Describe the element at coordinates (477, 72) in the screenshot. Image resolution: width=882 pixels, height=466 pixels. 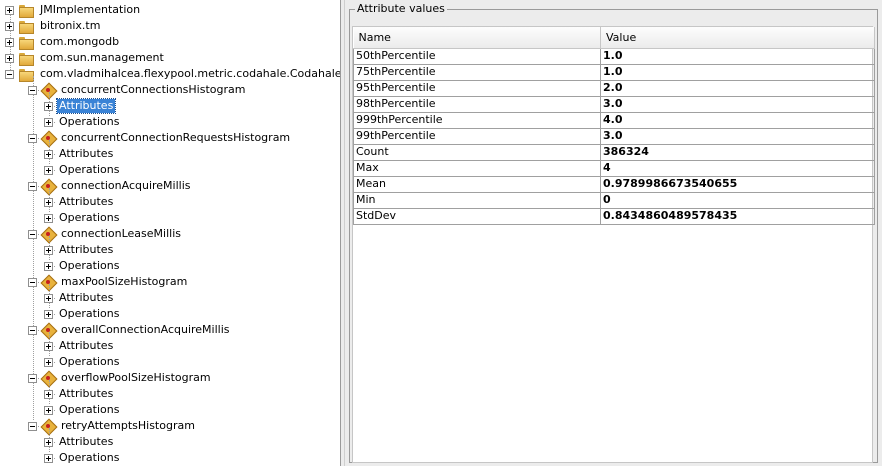
I see `attribute-name-cell: 75thPercentile` at that location.